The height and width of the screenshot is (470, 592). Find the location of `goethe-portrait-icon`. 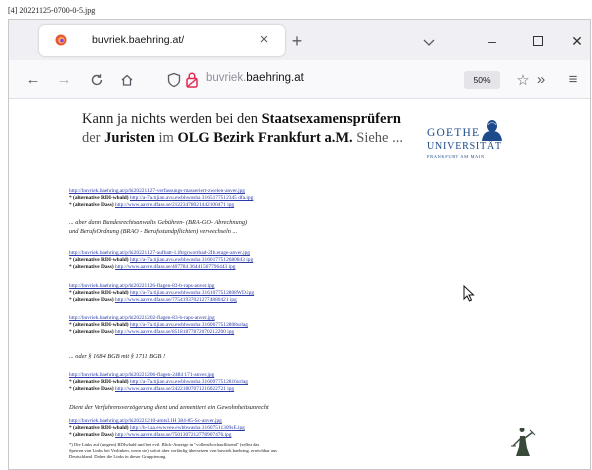

goethe-portrait-icon is located at coordinates (492, 130).